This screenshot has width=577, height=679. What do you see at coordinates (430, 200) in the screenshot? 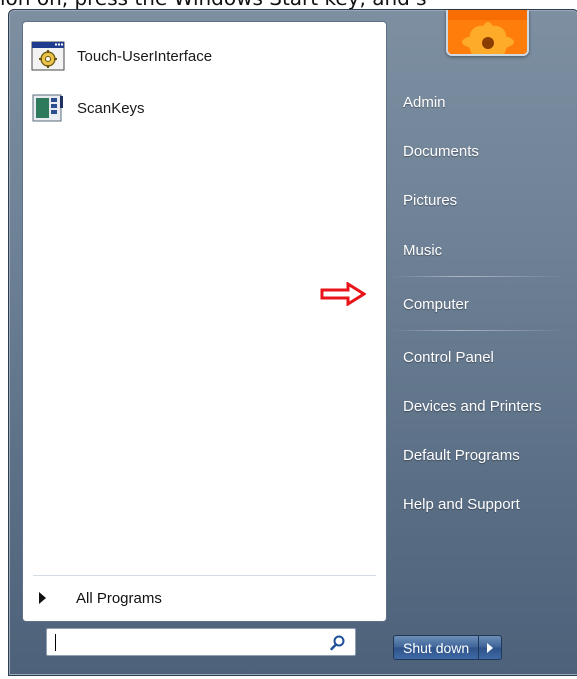
I see `menu-item-label: Pictures` at bounding box center [430, 200].